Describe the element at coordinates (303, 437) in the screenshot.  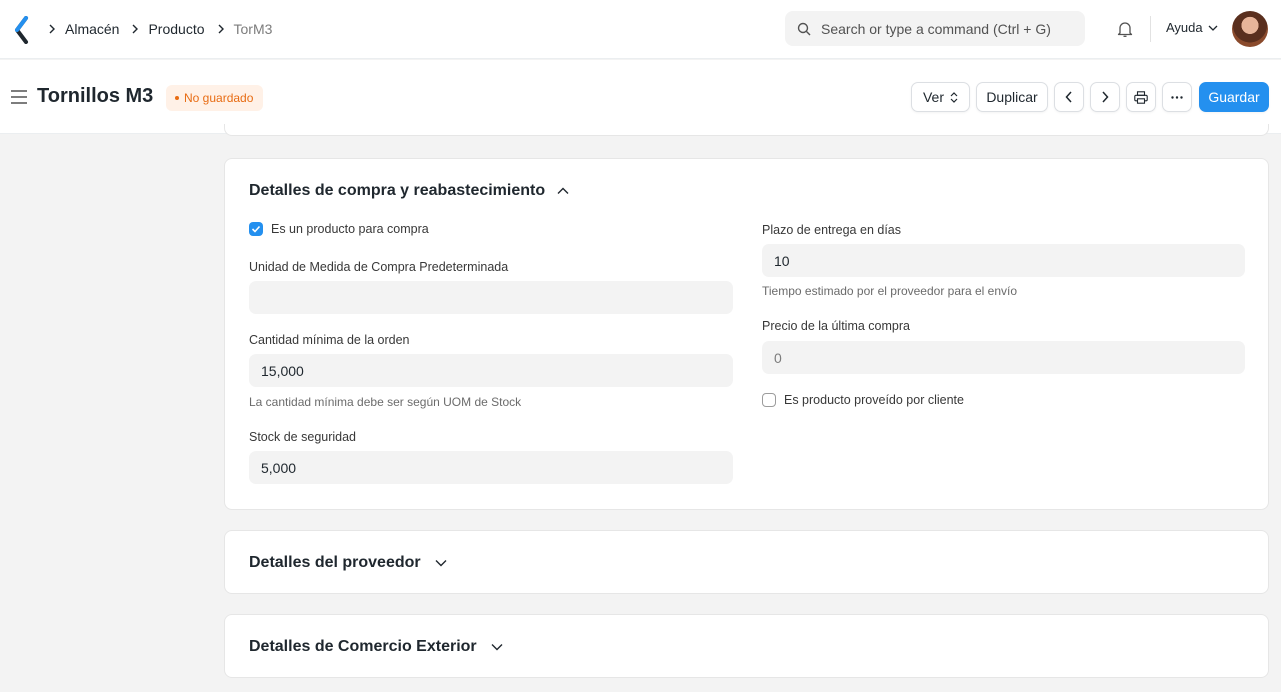
I see `field-label: Stock de seguridad` at that location.